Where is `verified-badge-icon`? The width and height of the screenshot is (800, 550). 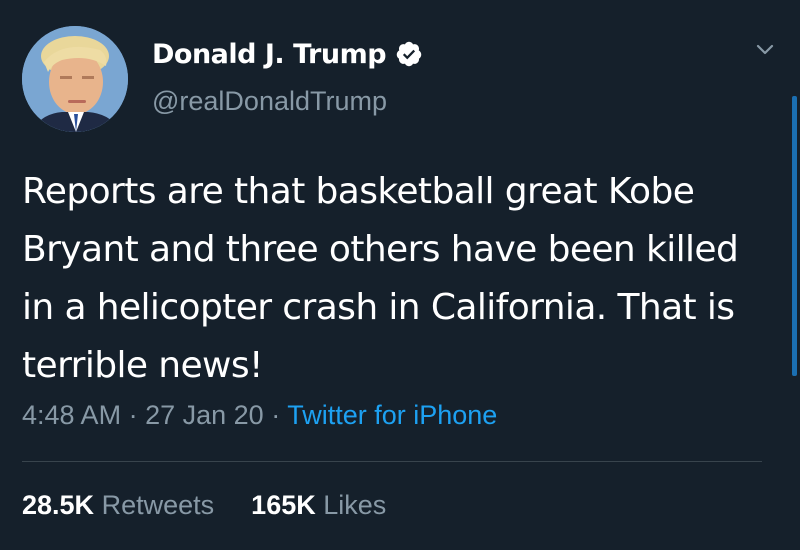 verified-badge-icon is located at coordinates (409, 54).